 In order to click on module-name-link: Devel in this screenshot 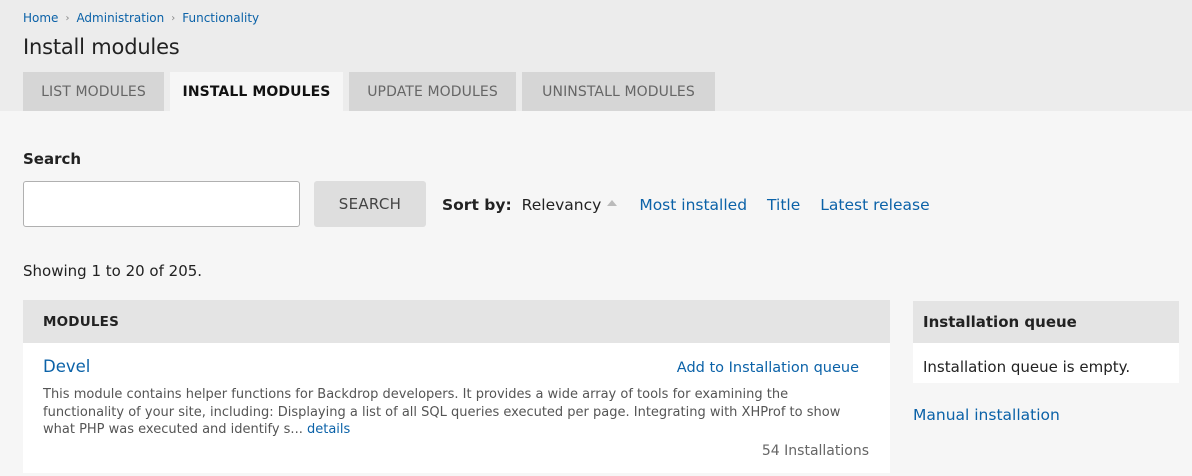, I will do `click(66, 366)`.